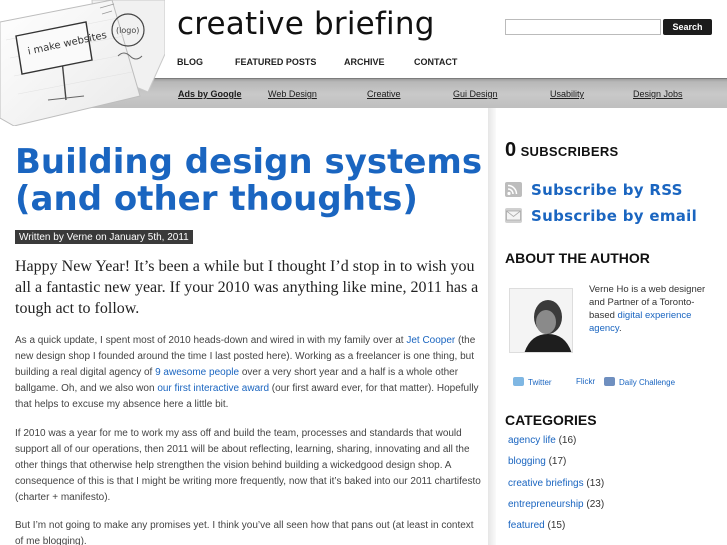 The height and width of the screenshot is (545, 727). What do you see at coordinates (551, 420) in the screenshot?
I see `categories-heading: CATEGORIES` at bounding box center [551, 420].